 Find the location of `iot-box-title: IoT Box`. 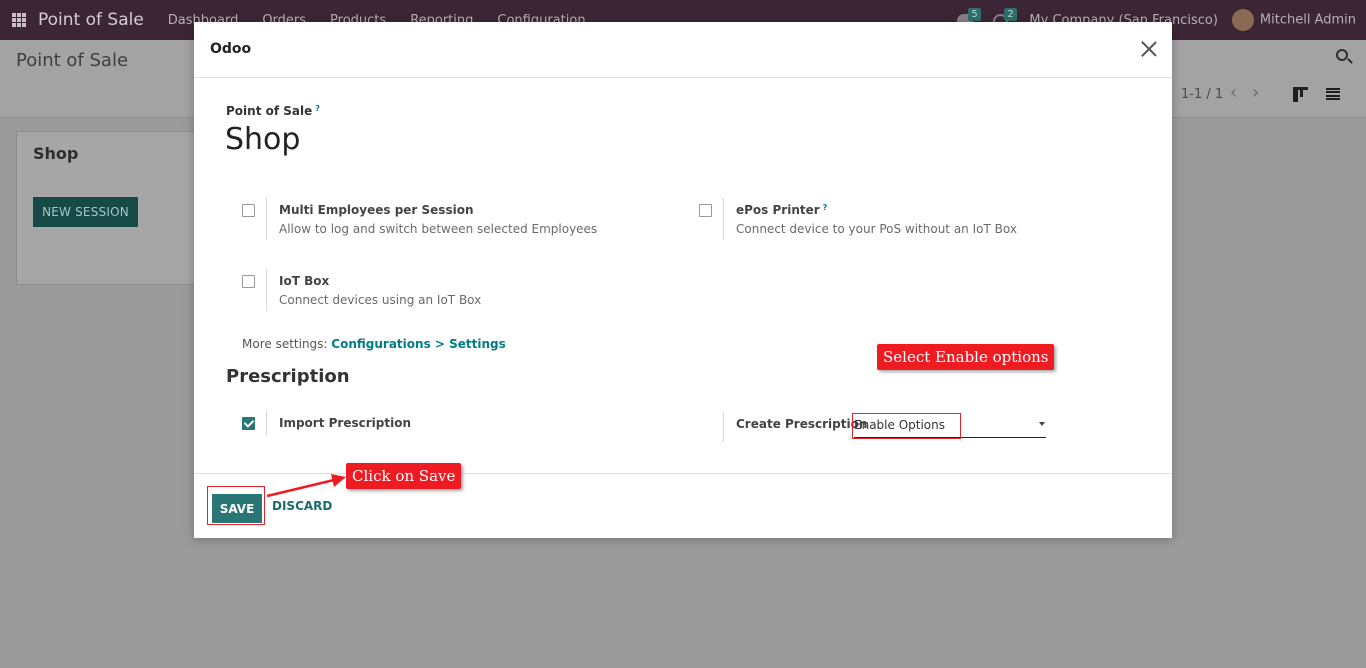

iot-box-title: IoT Box is located at coordinates (304, 281).